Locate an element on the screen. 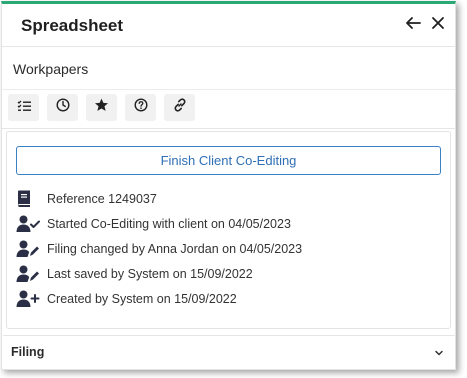 Image resolution: width=467 pixels, height=378 pixels. book-icon is located at coordinates (28, 199).